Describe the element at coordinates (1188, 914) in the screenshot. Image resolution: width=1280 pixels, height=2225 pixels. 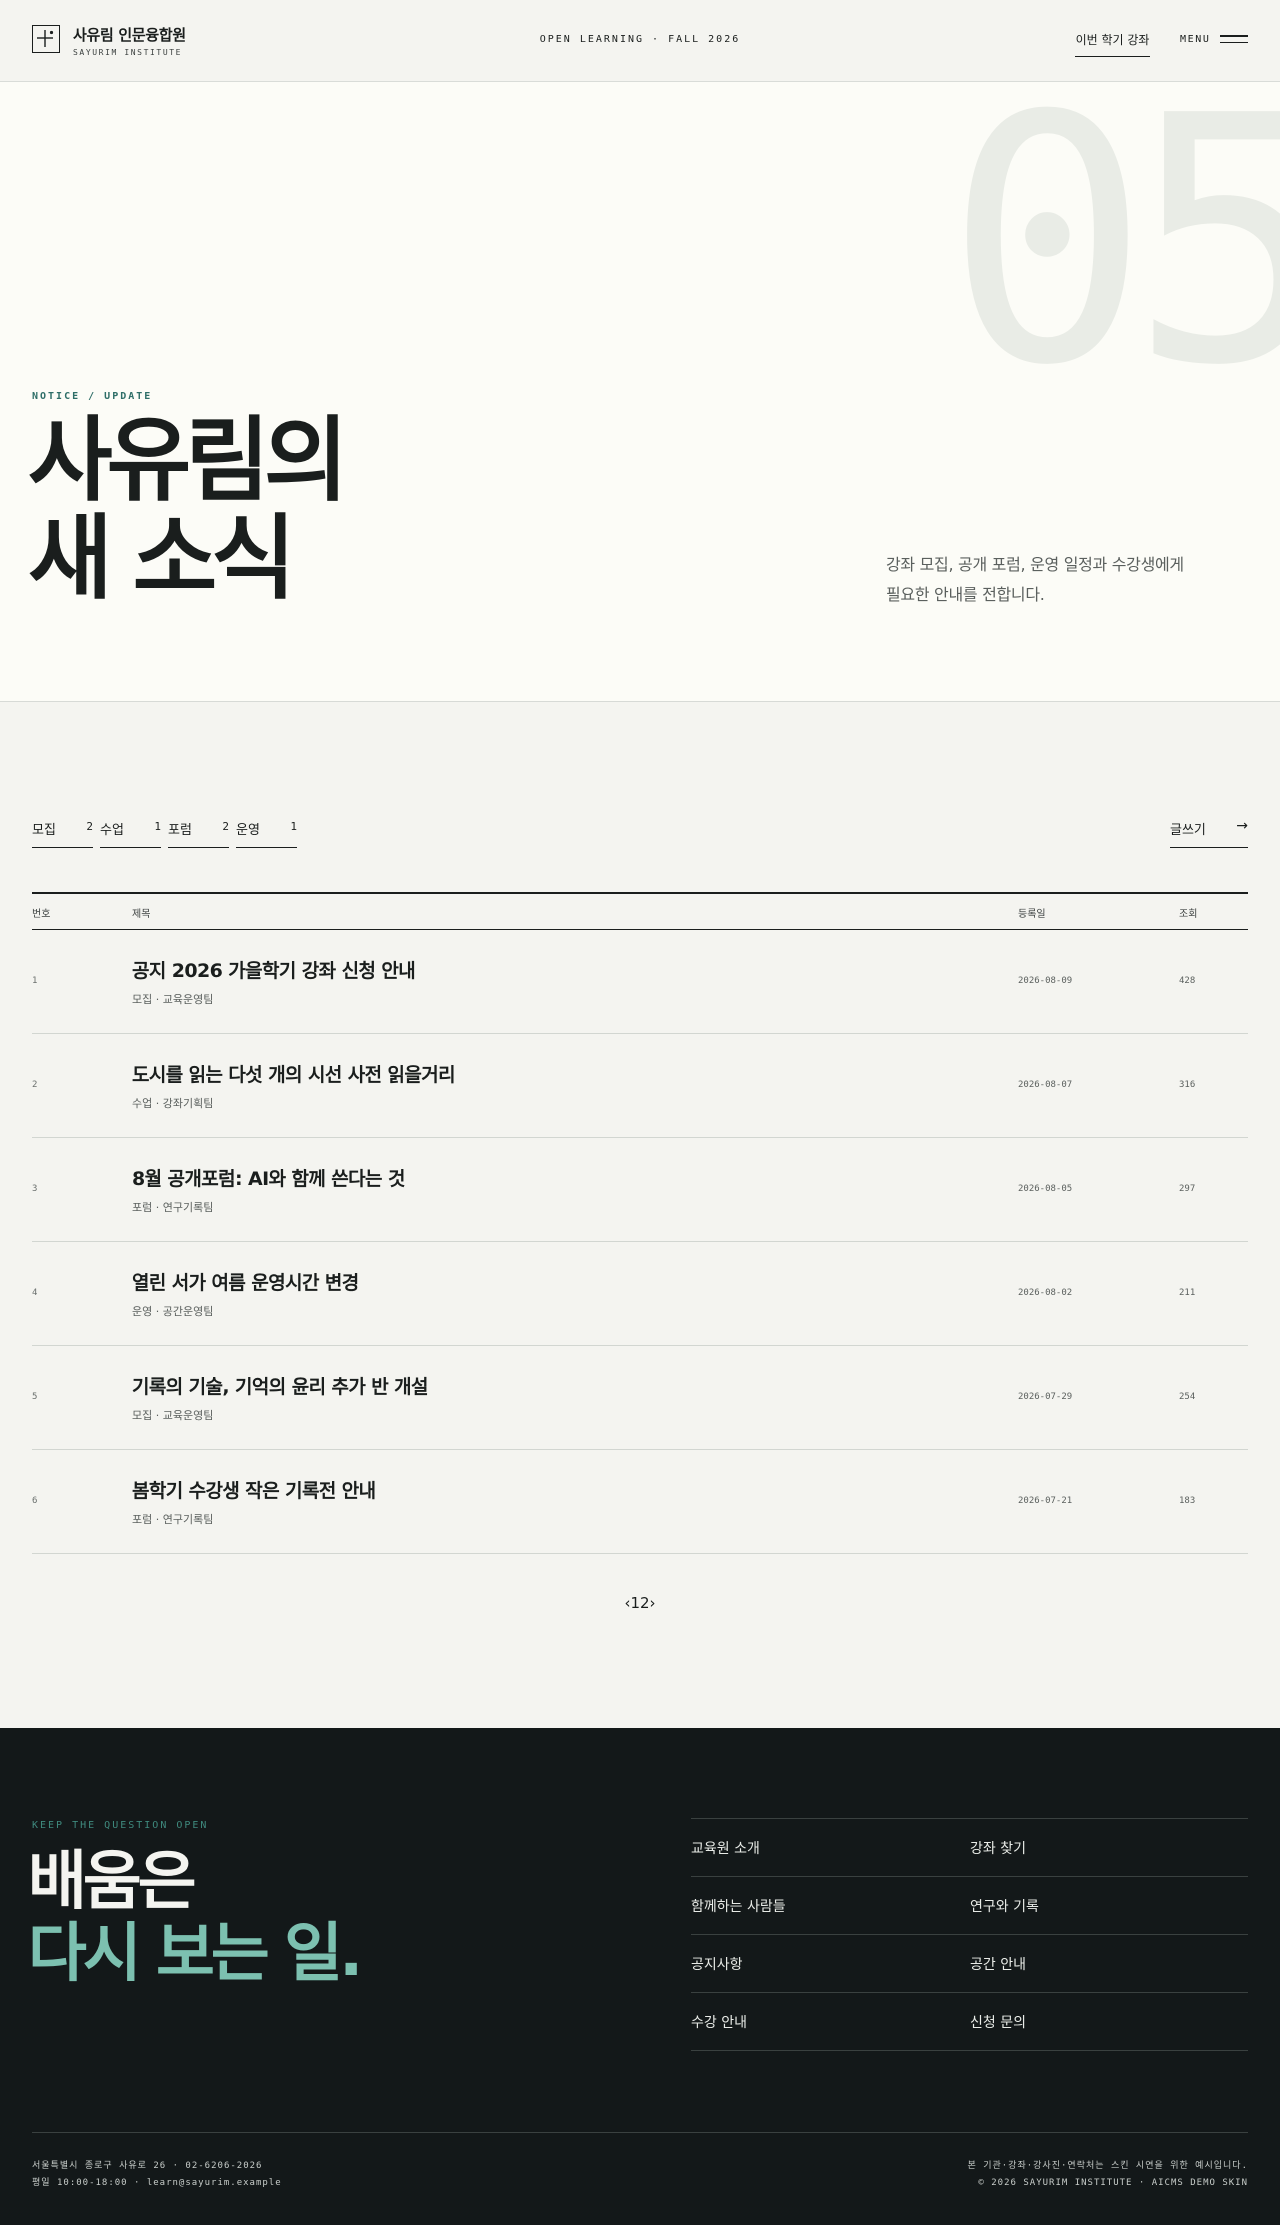
I see `column-header-views: 조회` at that location.